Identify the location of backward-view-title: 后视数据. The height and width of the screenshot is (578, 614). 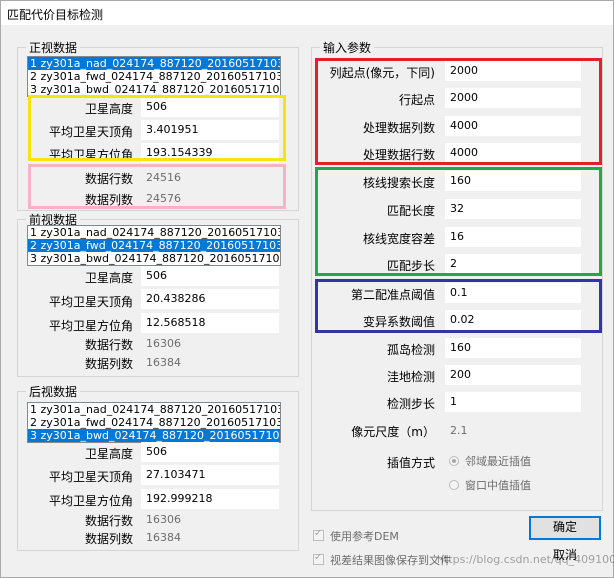
(53, 391).